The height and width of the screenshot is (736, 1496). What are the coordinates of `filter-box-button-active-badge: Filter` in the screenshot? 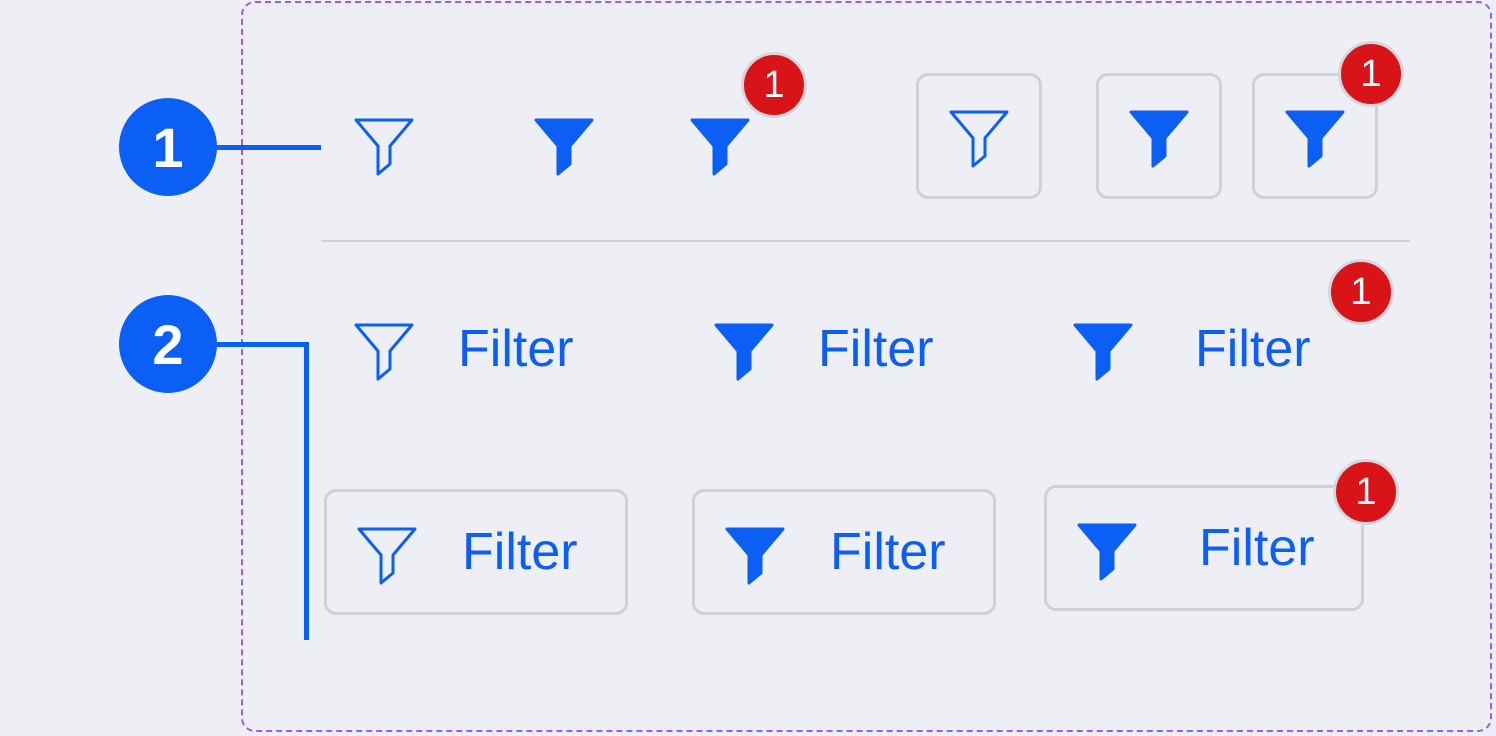 It's located at (1204, 548).